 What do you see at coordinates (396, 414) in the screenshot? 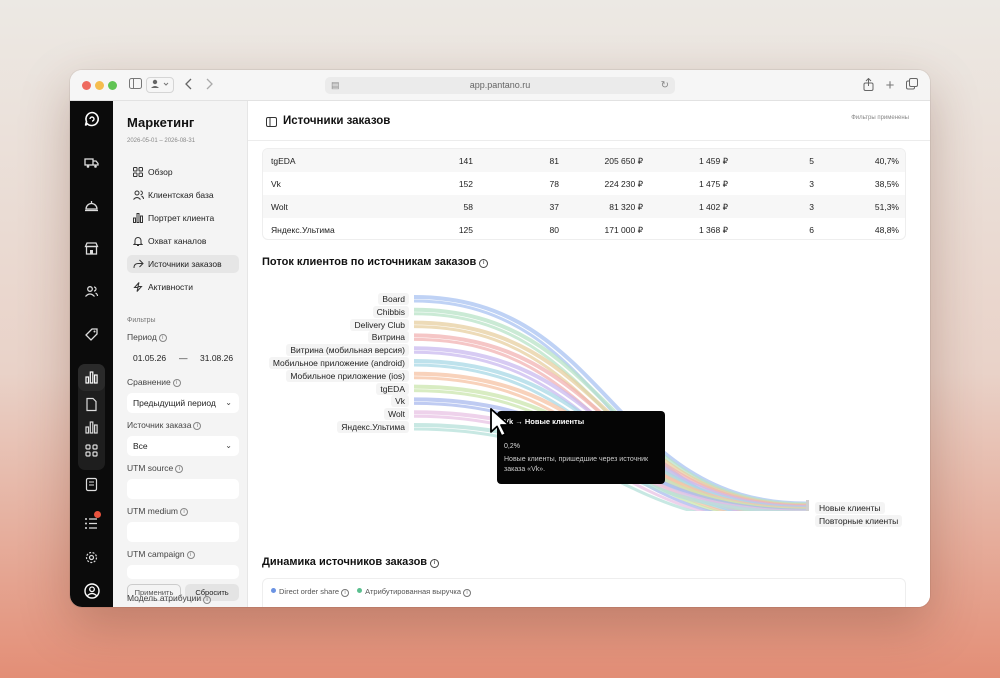
I see `sankey-source-label: Wolt` at bounding box center [396, 414].